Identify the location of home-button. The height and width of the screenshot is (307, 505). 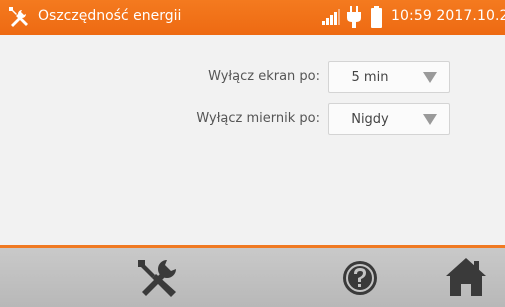
(466, 277).